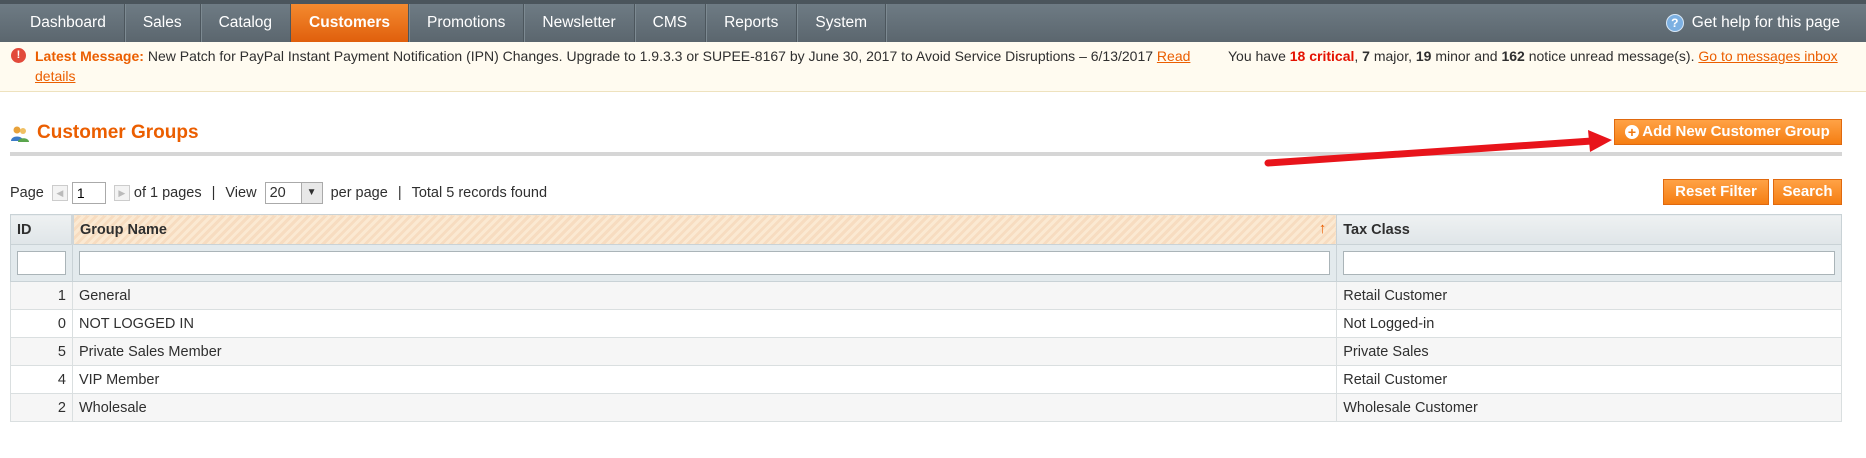  I want to click on total-records: Total 5 records found, so click(479, 193).